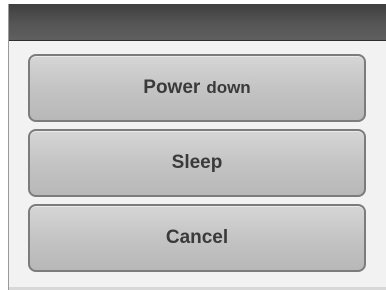 This screenshot has height=290, width=386. I want to click on sleep-label: Sleep, so click(197, 162).